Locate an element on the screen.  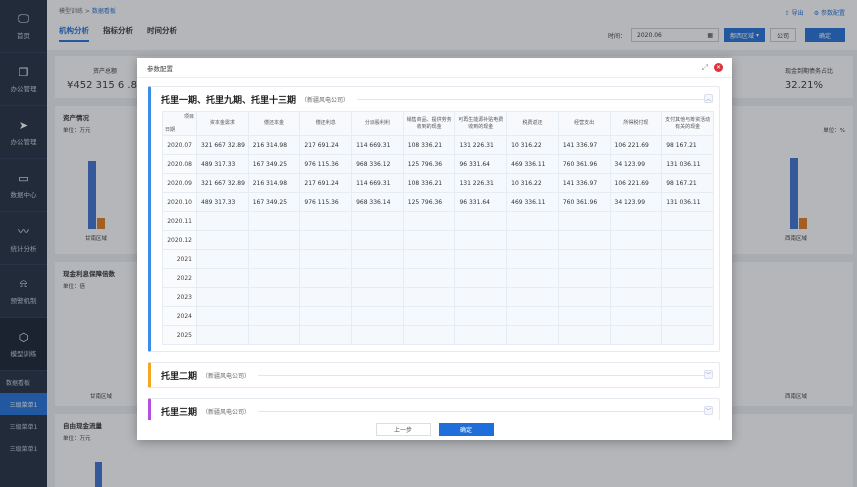
cell-input: 114 669.31 is located at coordinates (377, 145).